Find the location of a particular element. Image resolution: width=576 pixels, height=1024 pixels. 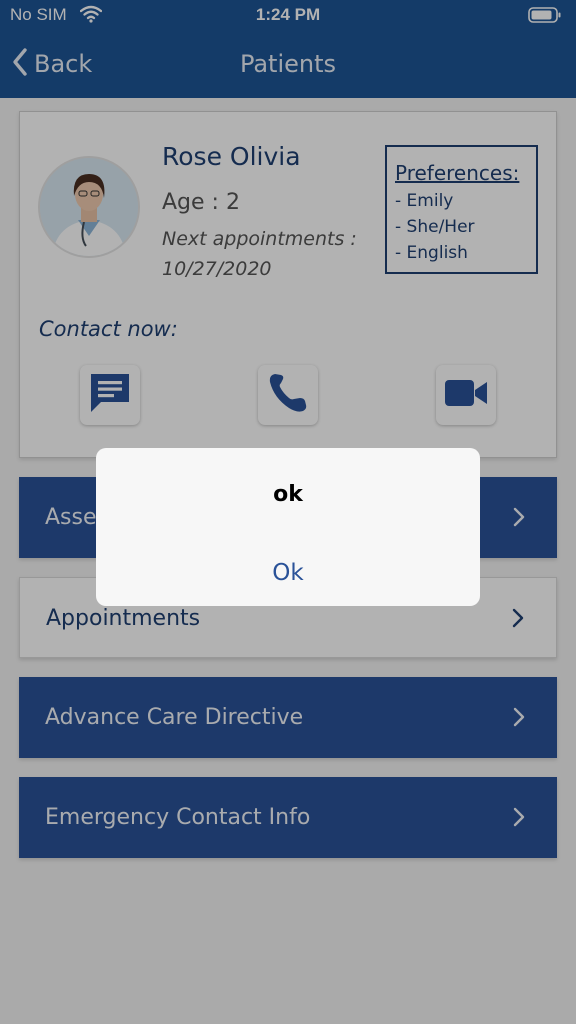

dialog-title: ok is located at coordinates (288, 494).